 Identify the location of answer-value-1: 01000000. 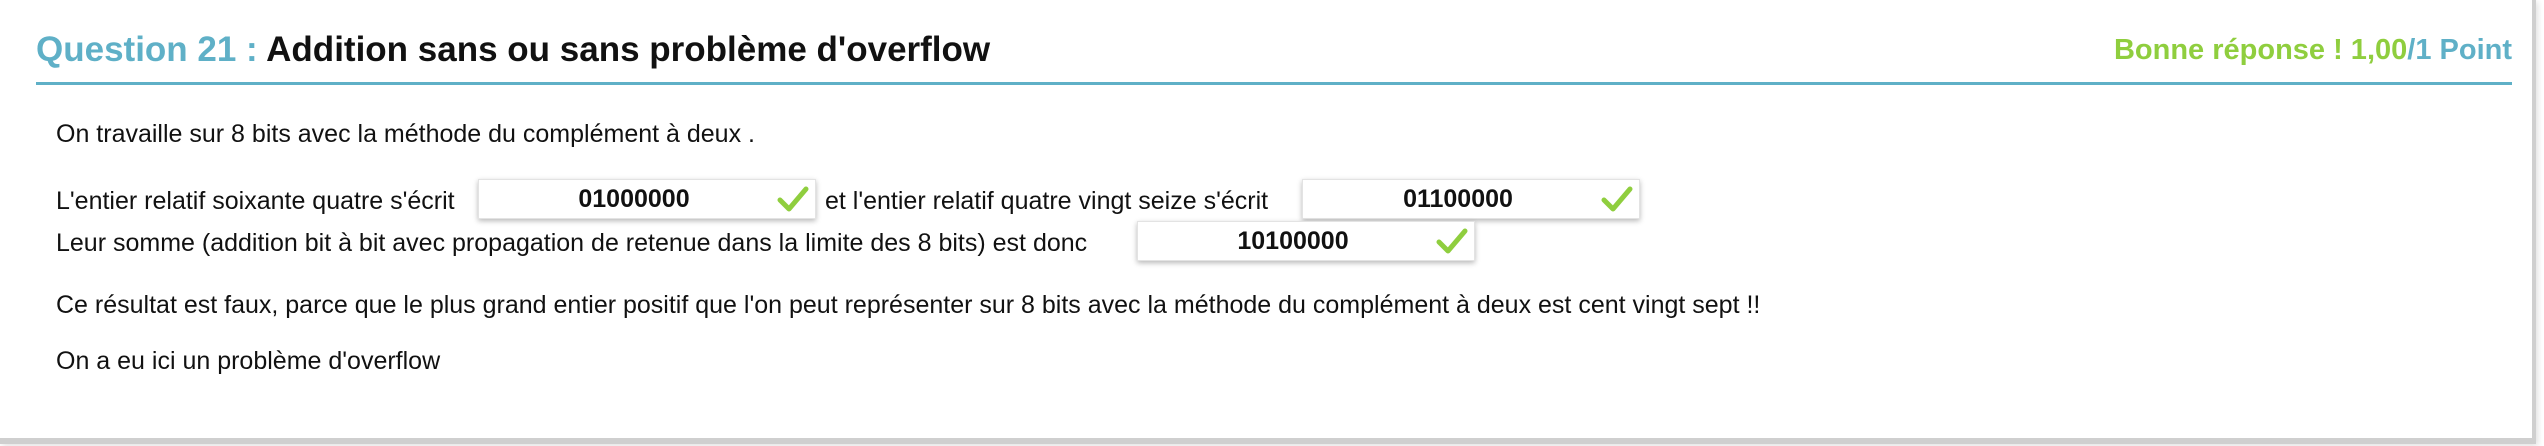
(634, 198).